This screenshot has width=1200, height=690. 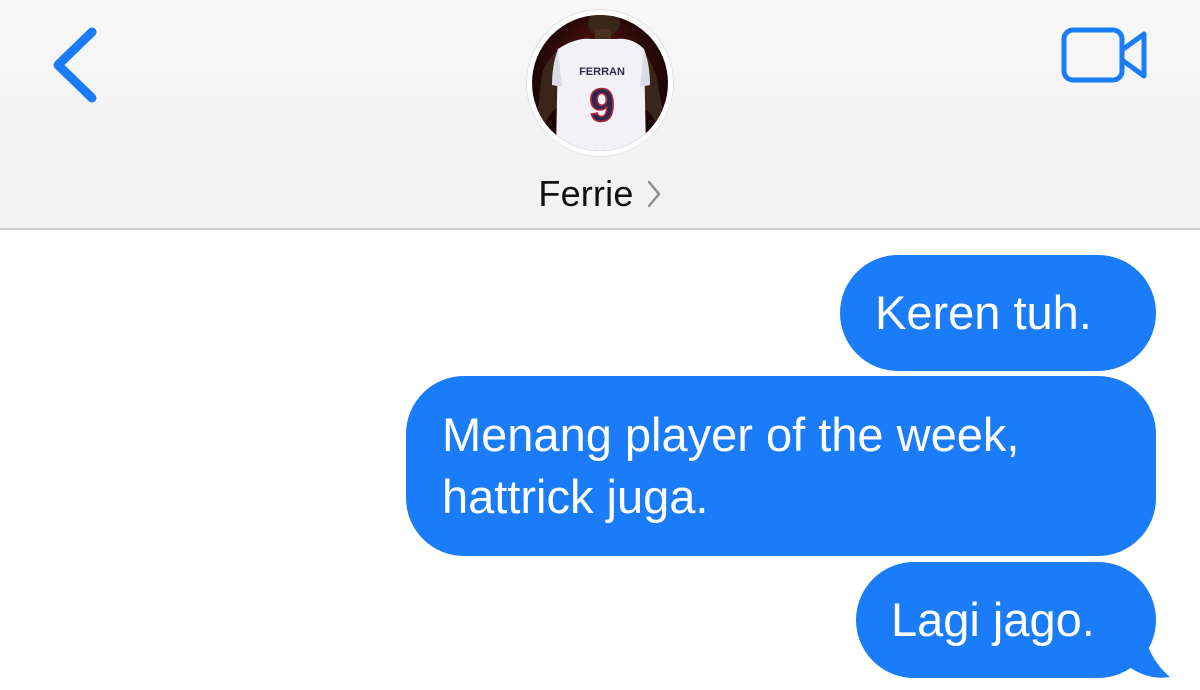 What do you see at coordinates (602, 105) in the screenshot?
I see `avatar-jersey-number: 9` at bounding box center [602, 105].